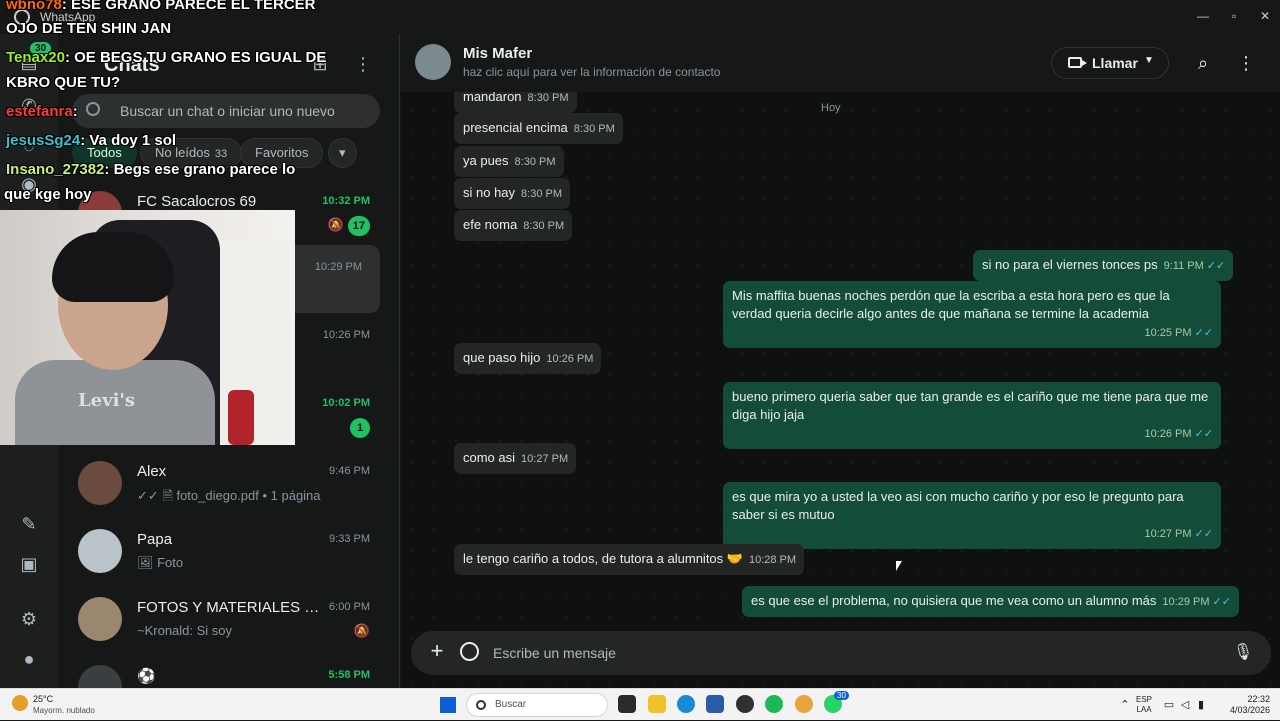 The height and width of the screenshot is (721, 1280). Describe the element at coordinates (1265, 16) in the screenshot. I see `close-button: ✕` at that location.